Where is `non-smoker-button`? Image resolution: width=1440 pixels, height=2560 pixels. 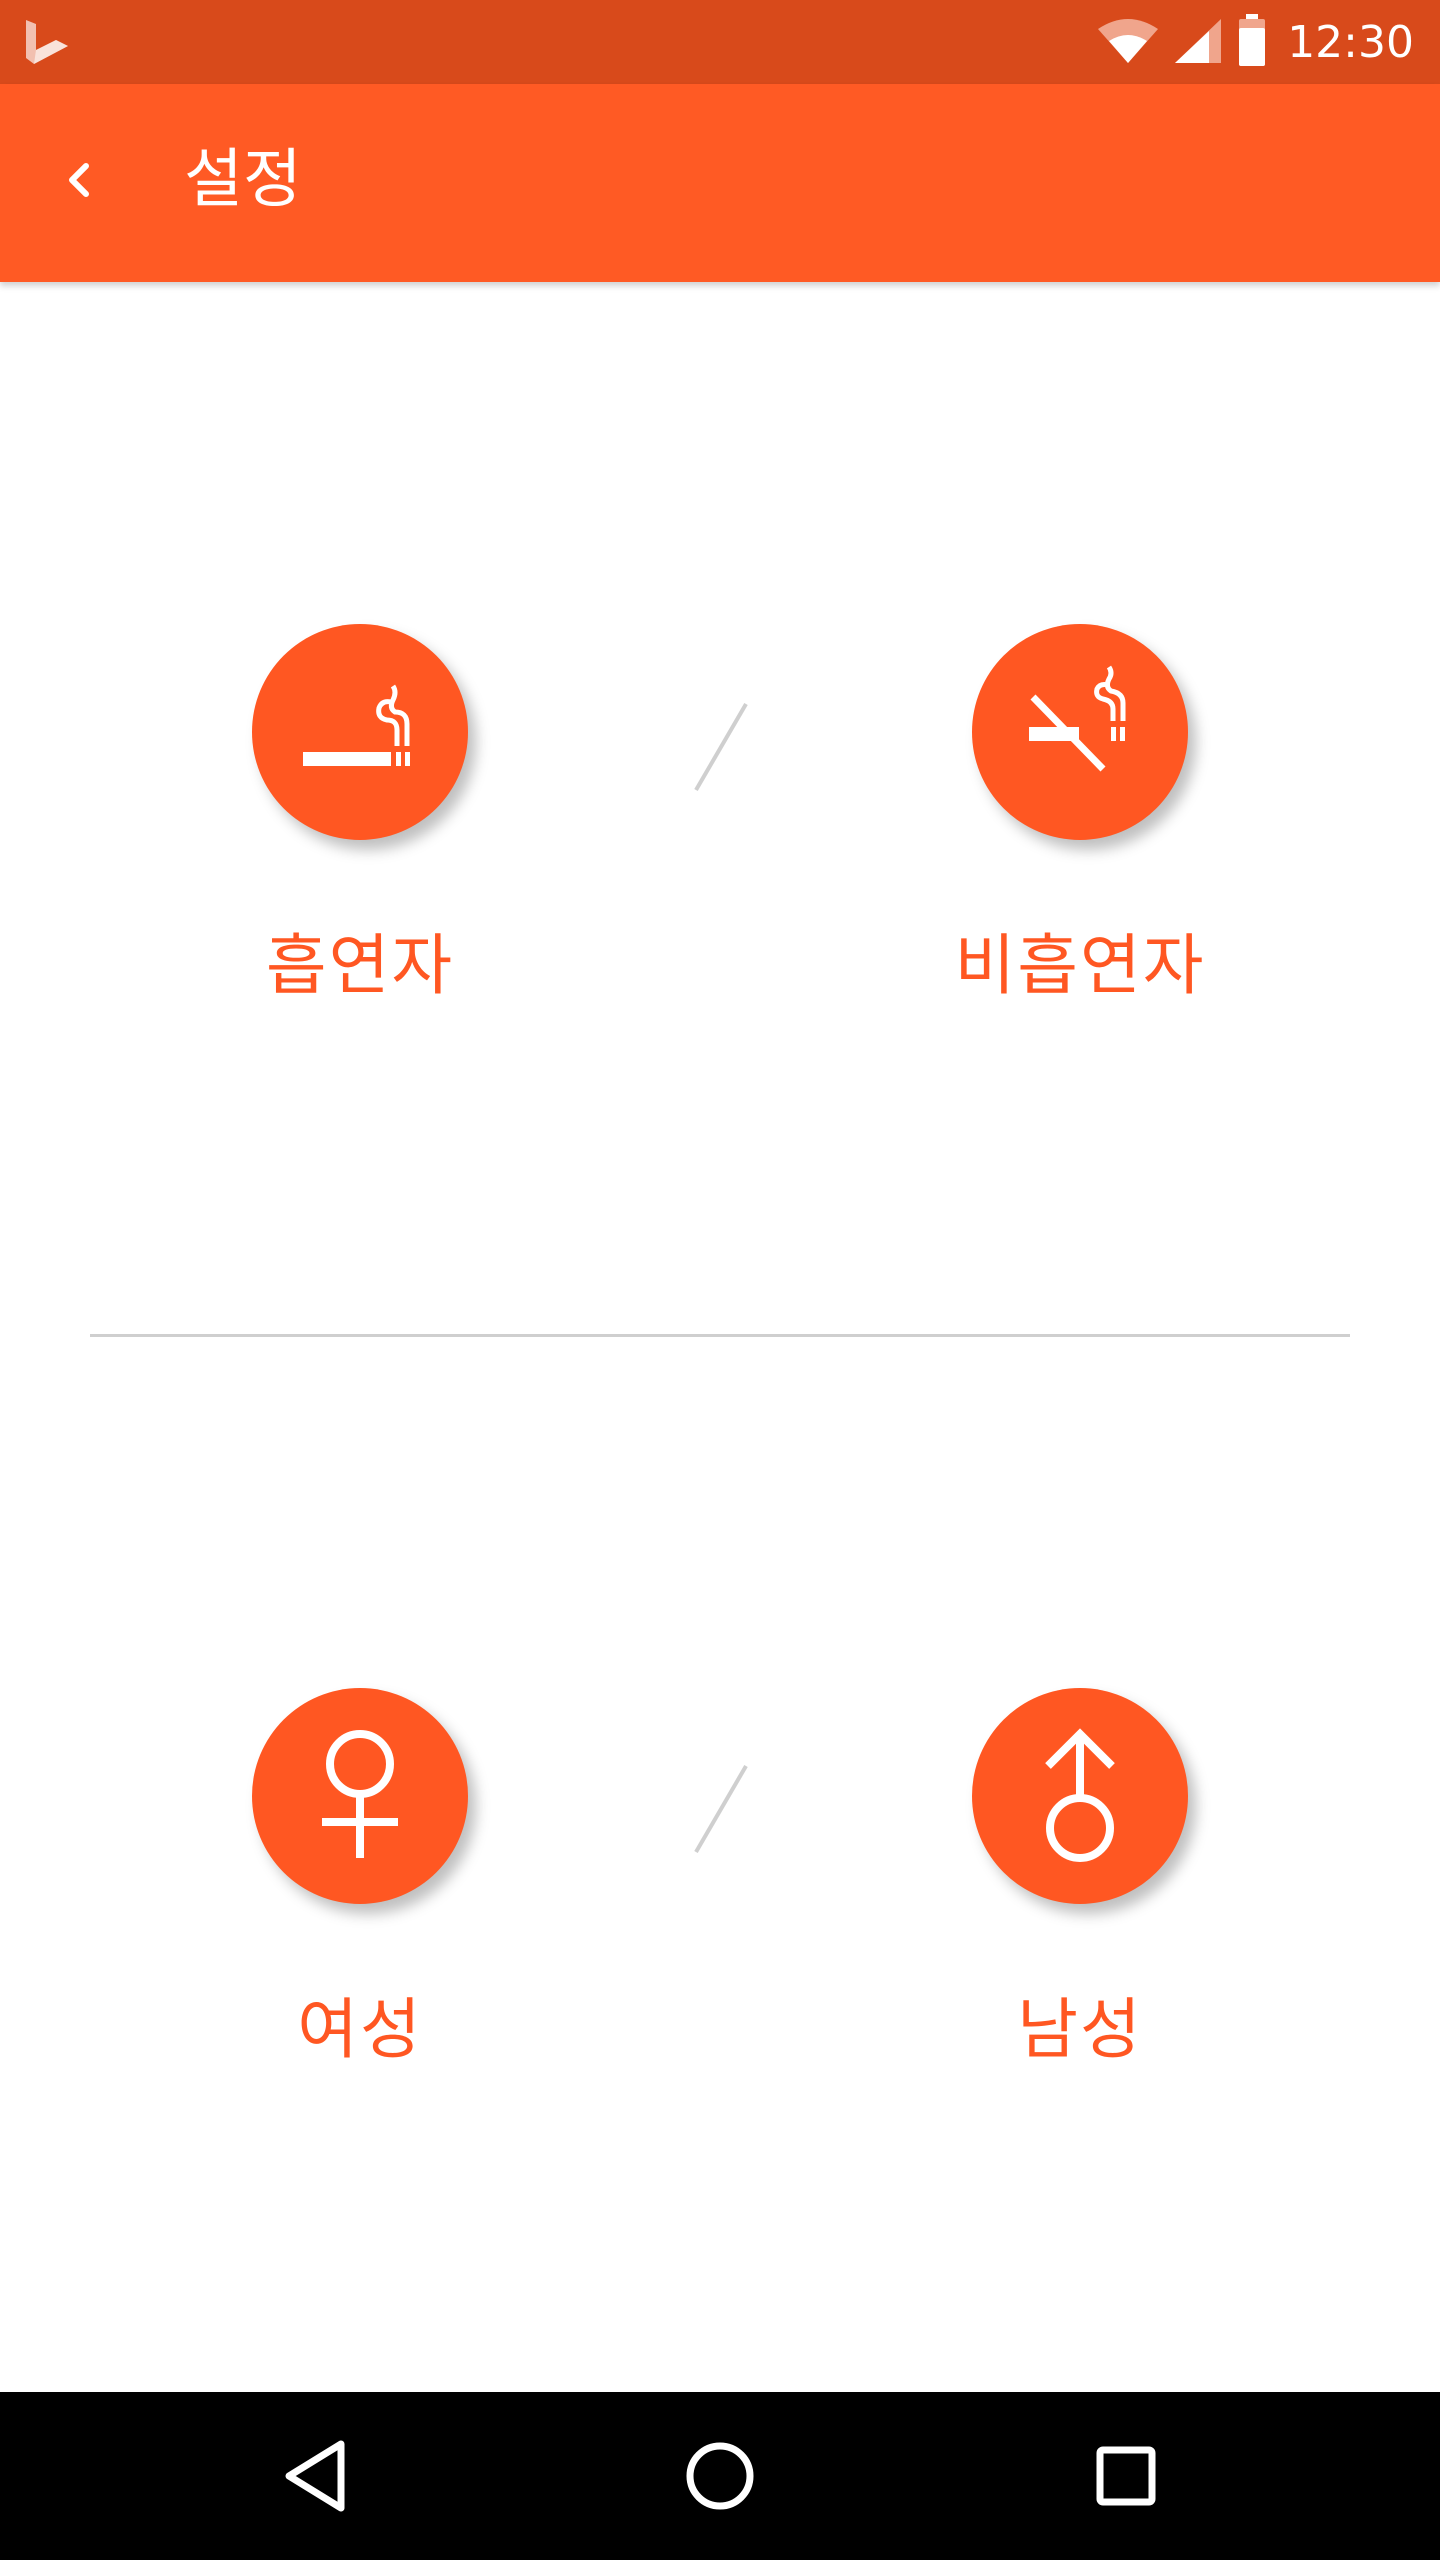
non-smoker-button is located at coordinates (1080, 732).